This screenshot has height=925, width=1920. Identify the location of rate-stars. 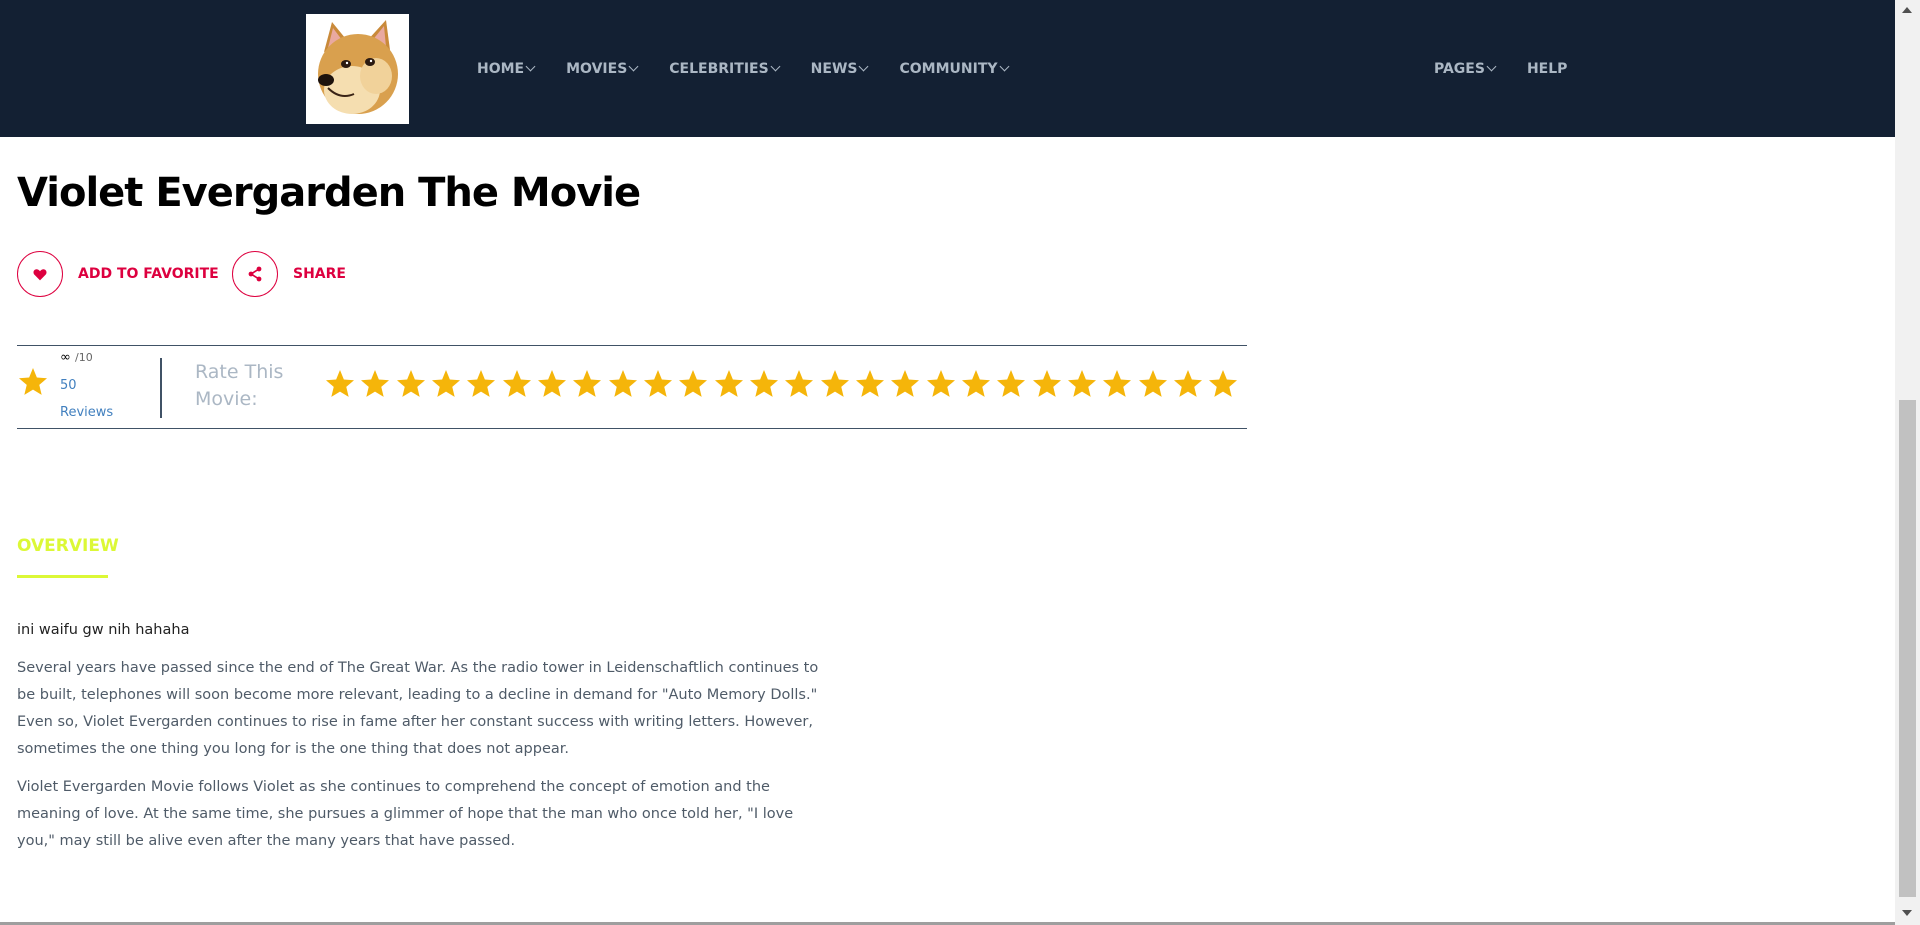
(783, 384).